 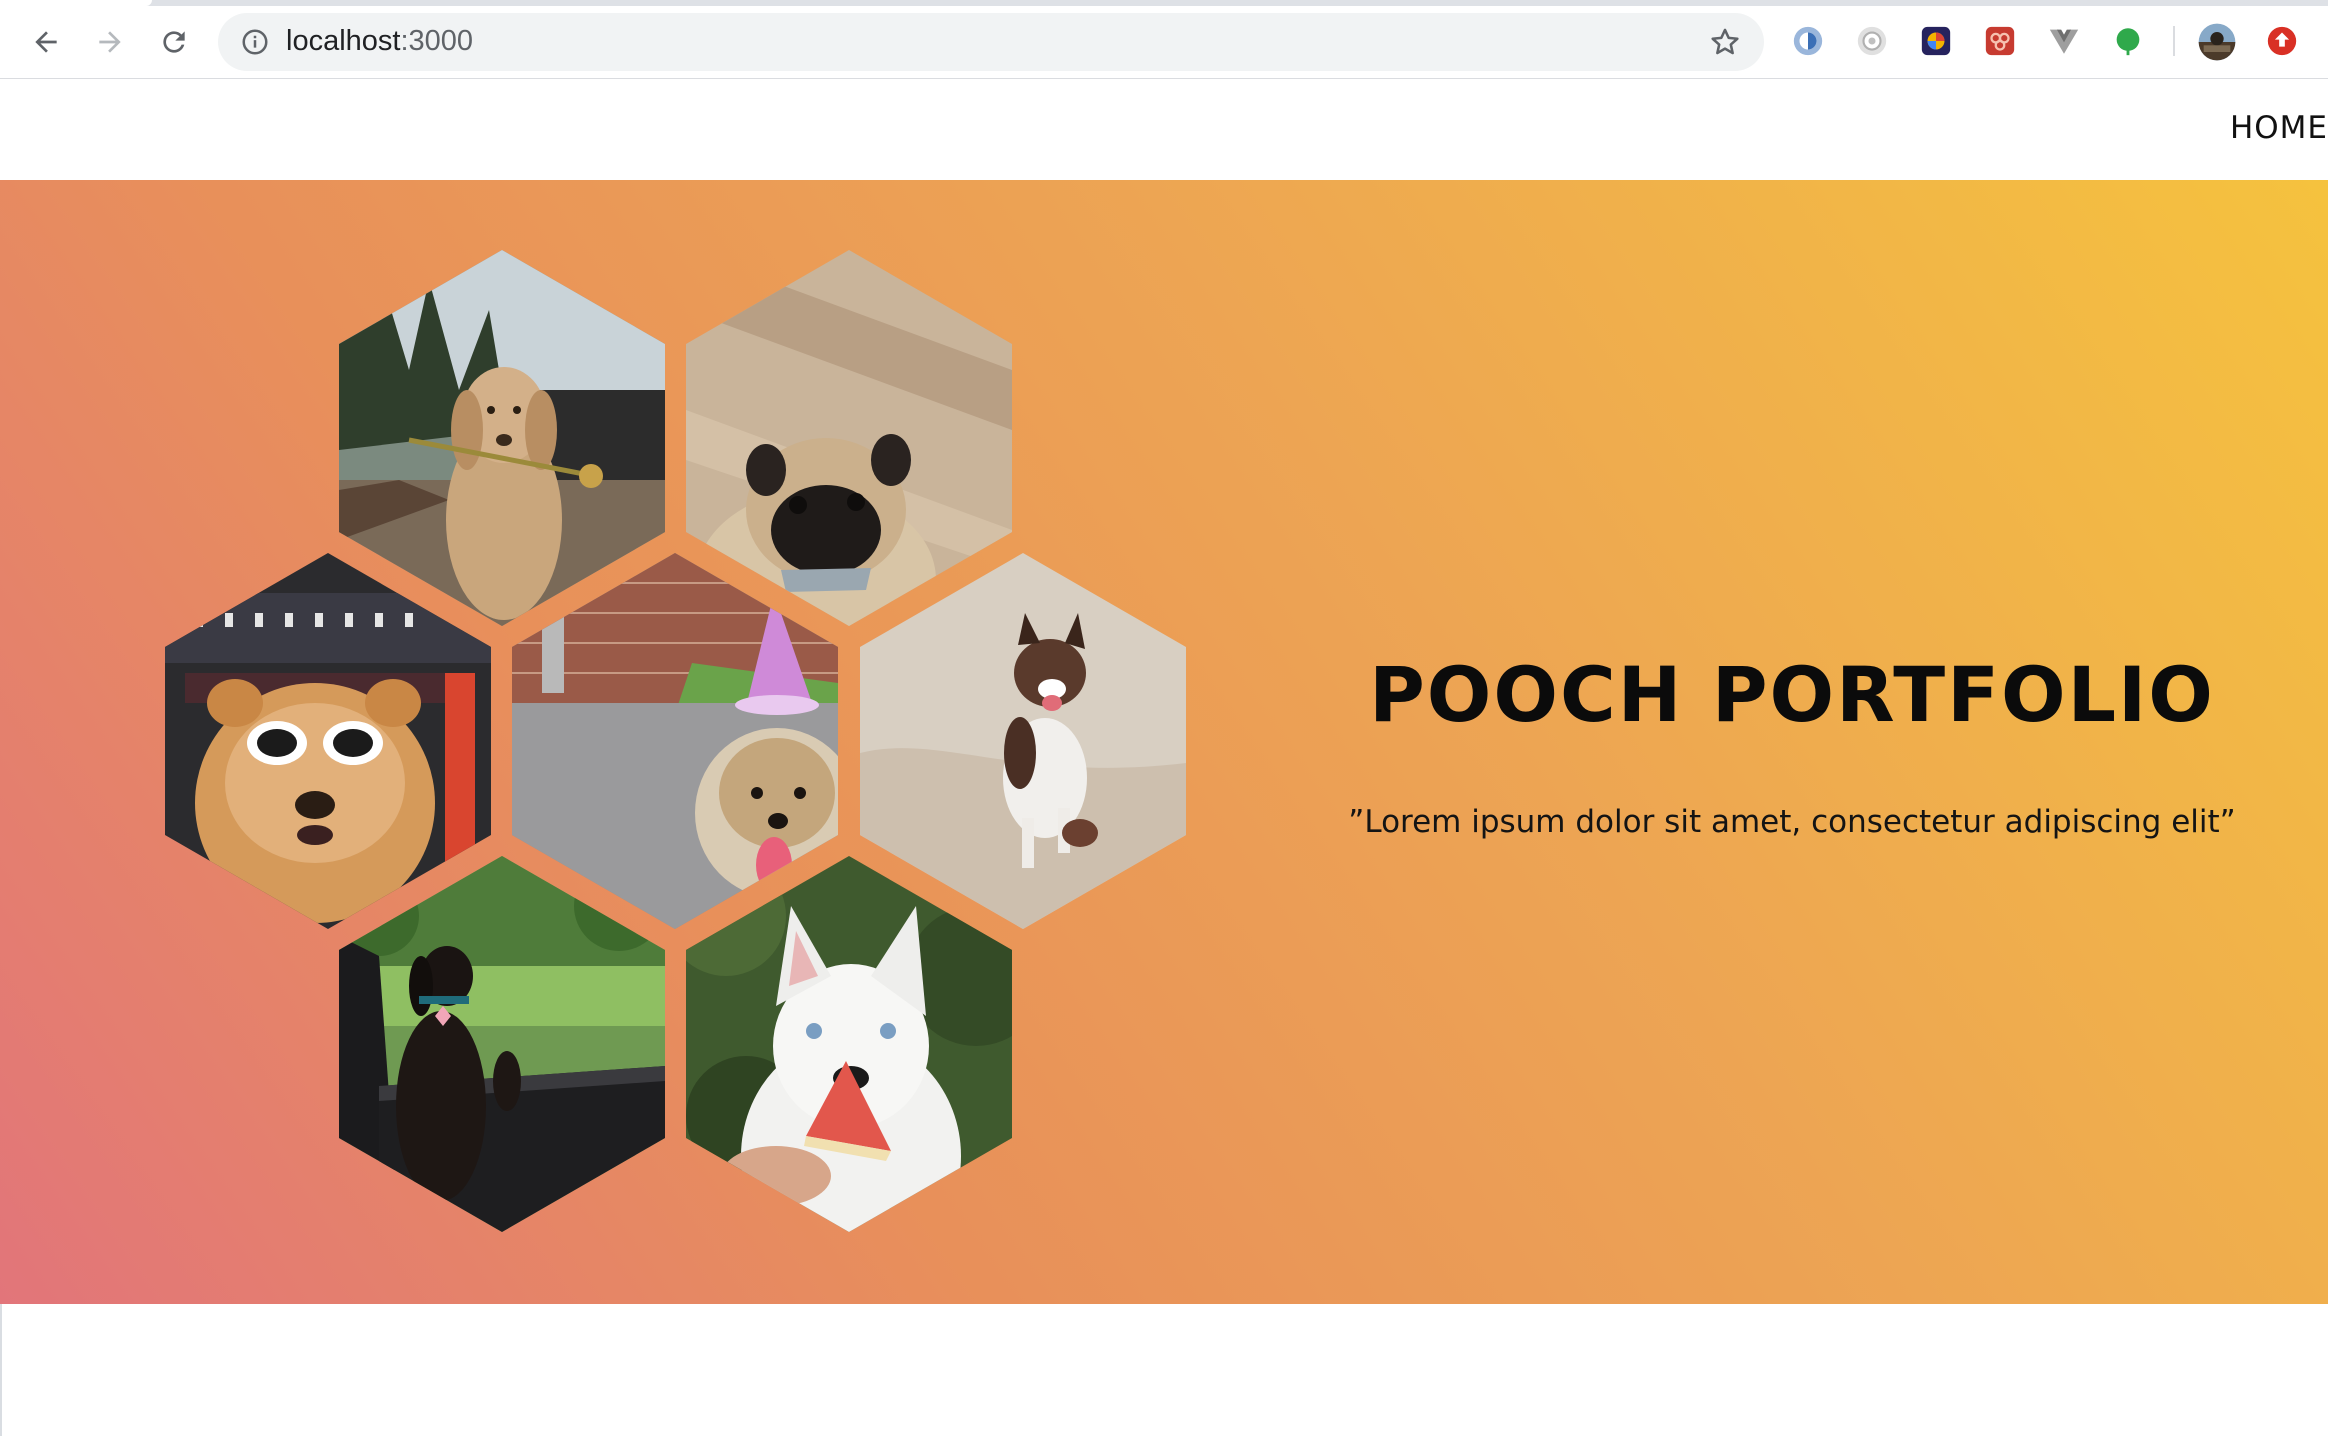 What do you see at coordinates (2064, 41) in the screenshot?
I see `extension-vue-v-icon` at bounding box center [2064, 41].